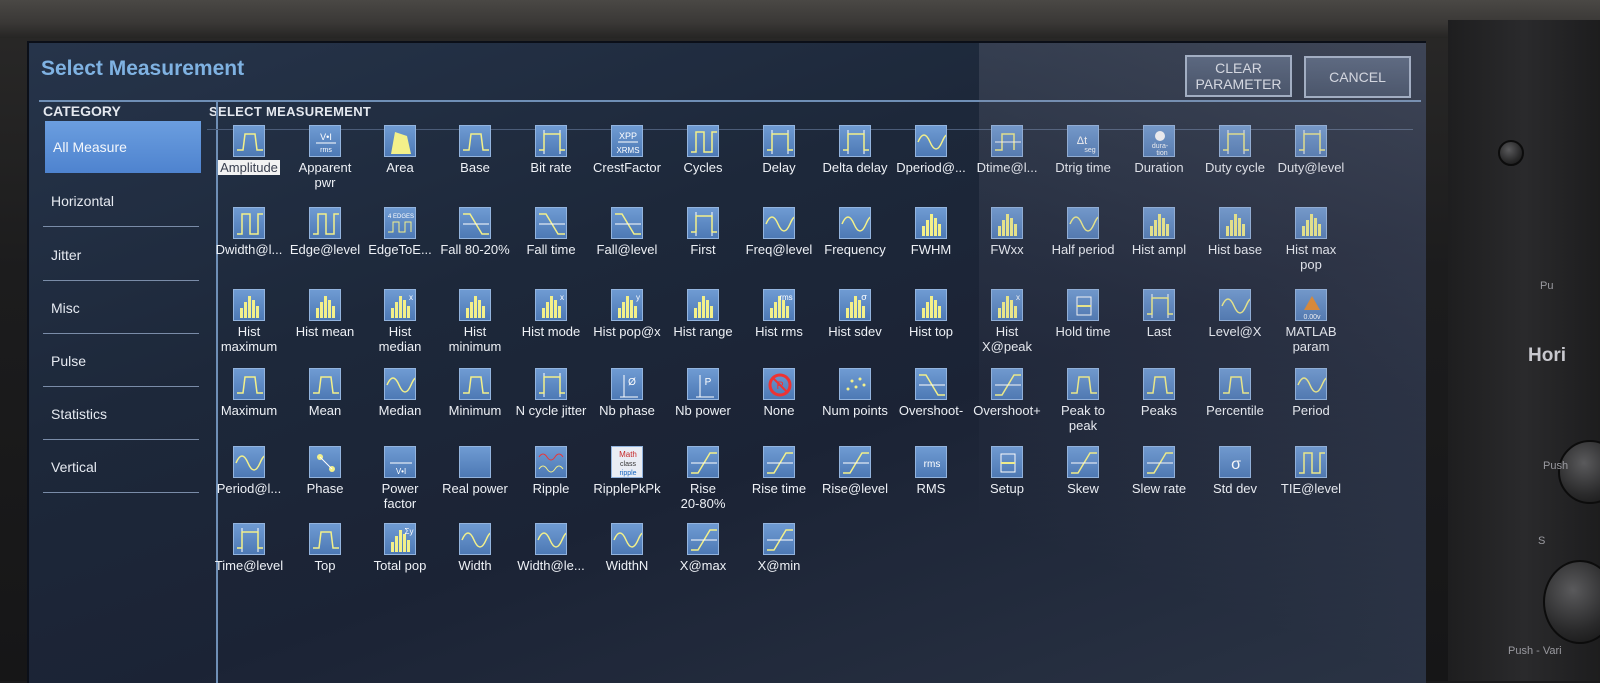 Image resolution: width=1600 pixels, height=683 pixels. I want to click on bezel-top-edge, so click(800, 19).